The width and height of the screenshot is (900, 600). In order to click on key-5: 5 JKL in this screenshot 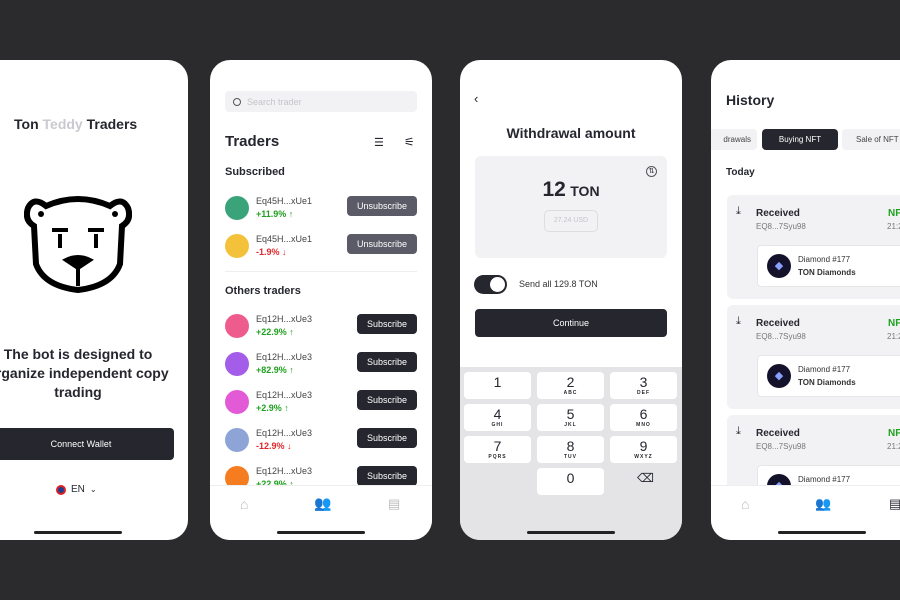, I will do `click(570, 417)`.